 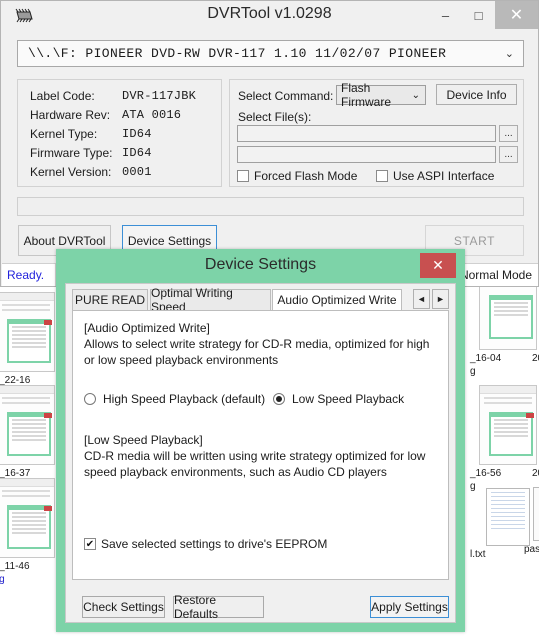 What do you see at coordinates (476, 94) in the screenshot?
I see `device-info-button: Device Info` at bounding box center [476, 94].